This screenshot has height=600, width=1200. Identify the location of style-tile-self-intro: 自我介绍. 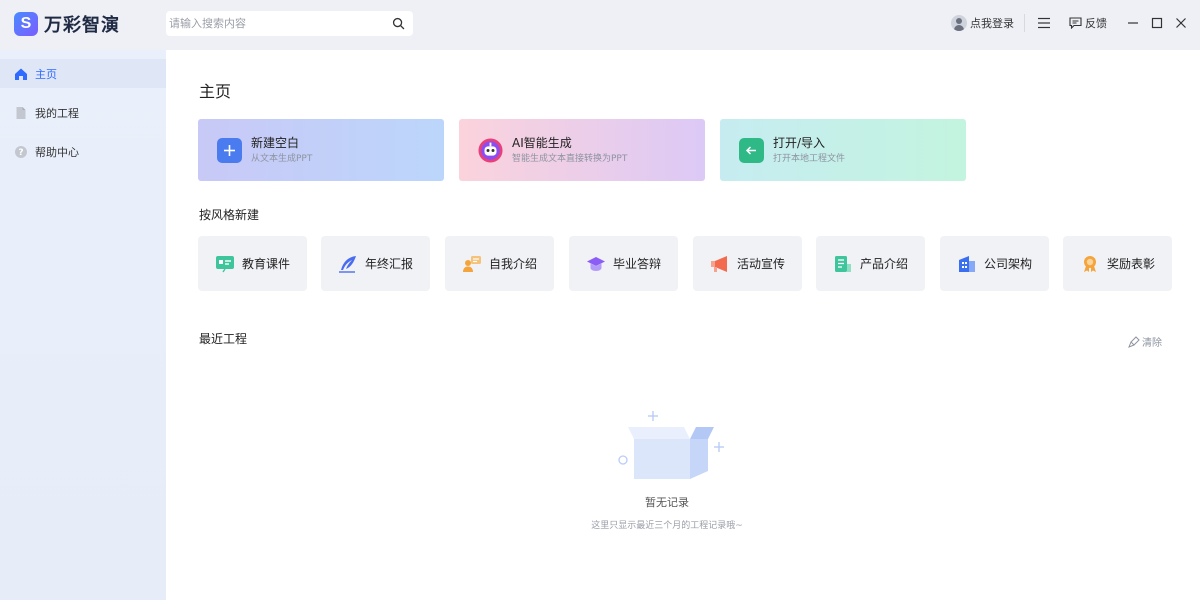
(499, 263).